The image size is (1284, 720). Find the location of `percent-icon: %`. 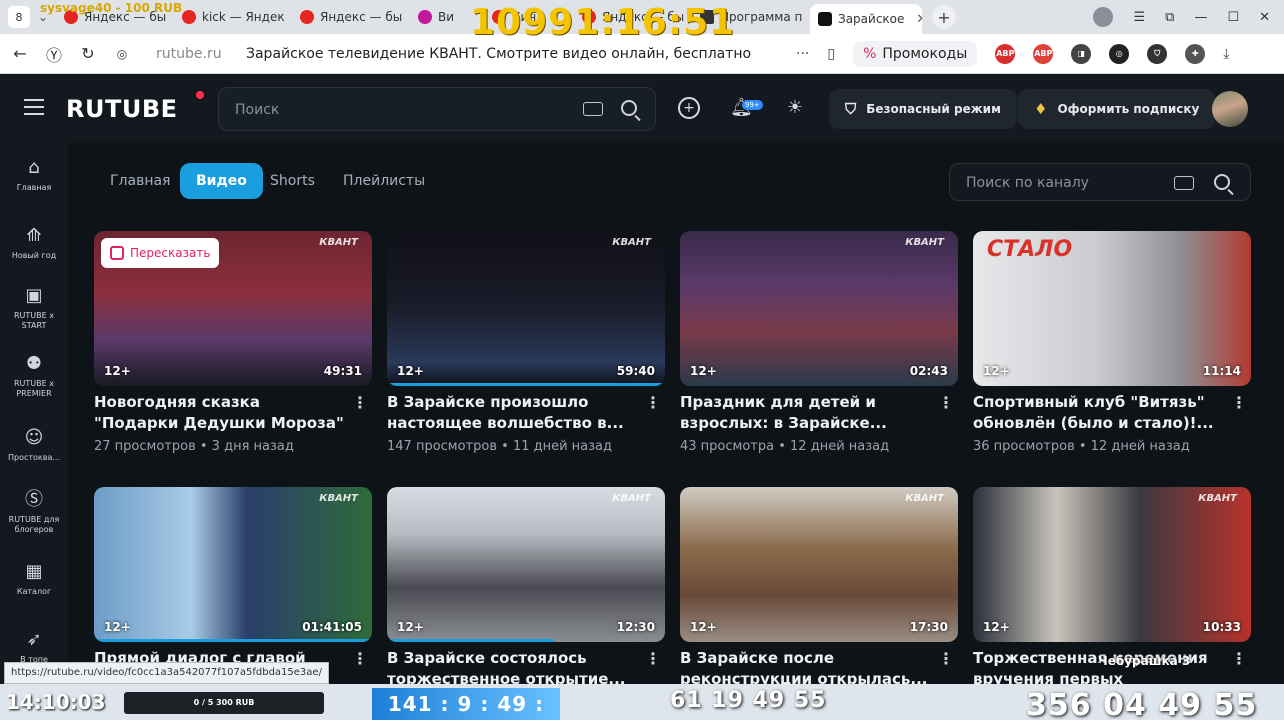

percent-icon: % is located at coordinates (870, 53).